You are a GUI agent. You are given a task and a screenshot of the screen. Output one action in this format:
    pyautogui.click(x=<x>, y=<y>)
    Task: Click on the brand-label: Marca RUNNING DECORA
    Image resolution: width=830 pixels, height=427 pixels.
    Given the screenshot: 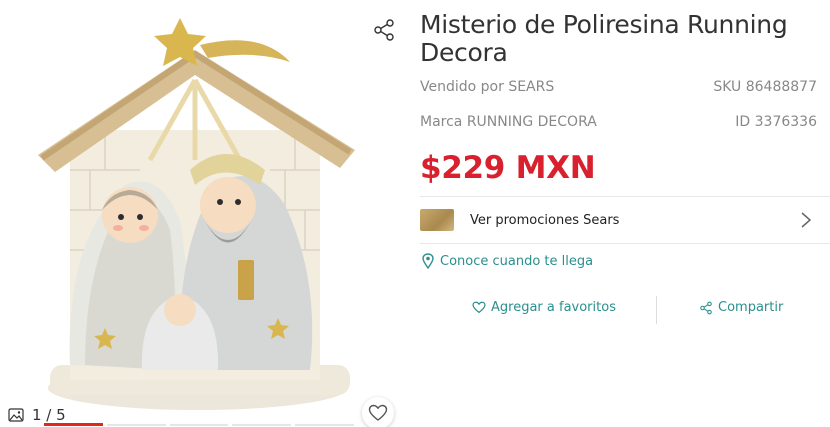 What is the action you would take?
    pyautogui.click(x=508, y=122)
    